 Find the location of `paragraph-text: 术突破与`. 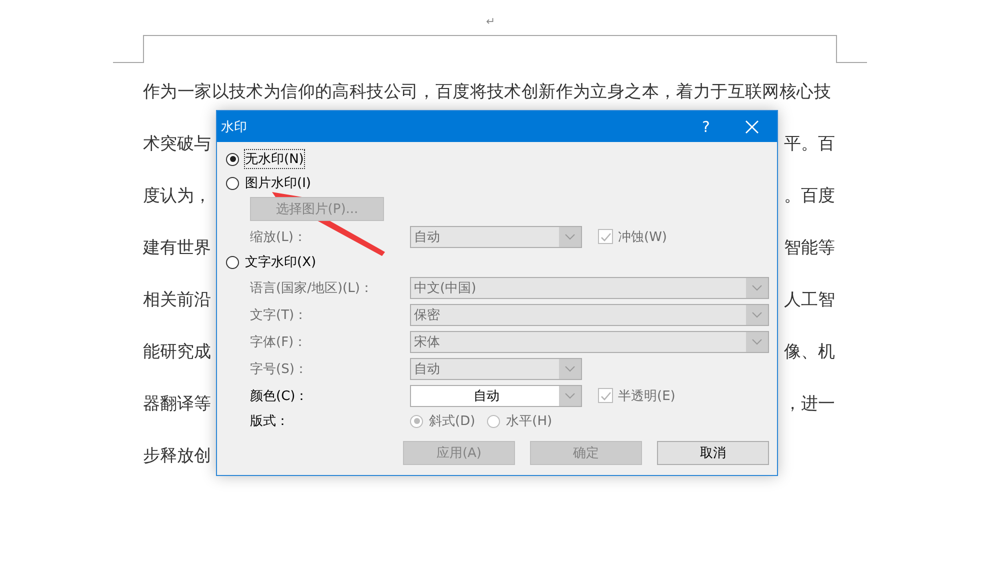

paragraph-text: 术突破与 is located at coordinates (177, 144).